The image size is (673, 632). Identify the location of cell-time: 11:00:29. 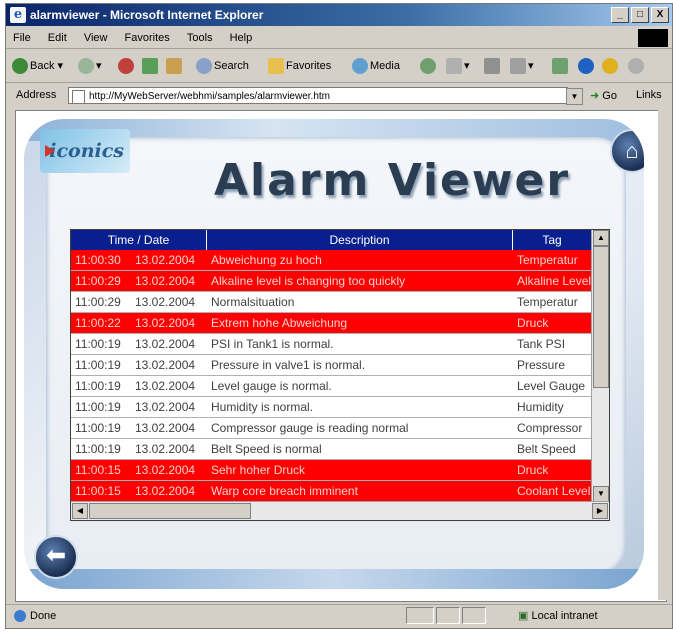
(98, 281).